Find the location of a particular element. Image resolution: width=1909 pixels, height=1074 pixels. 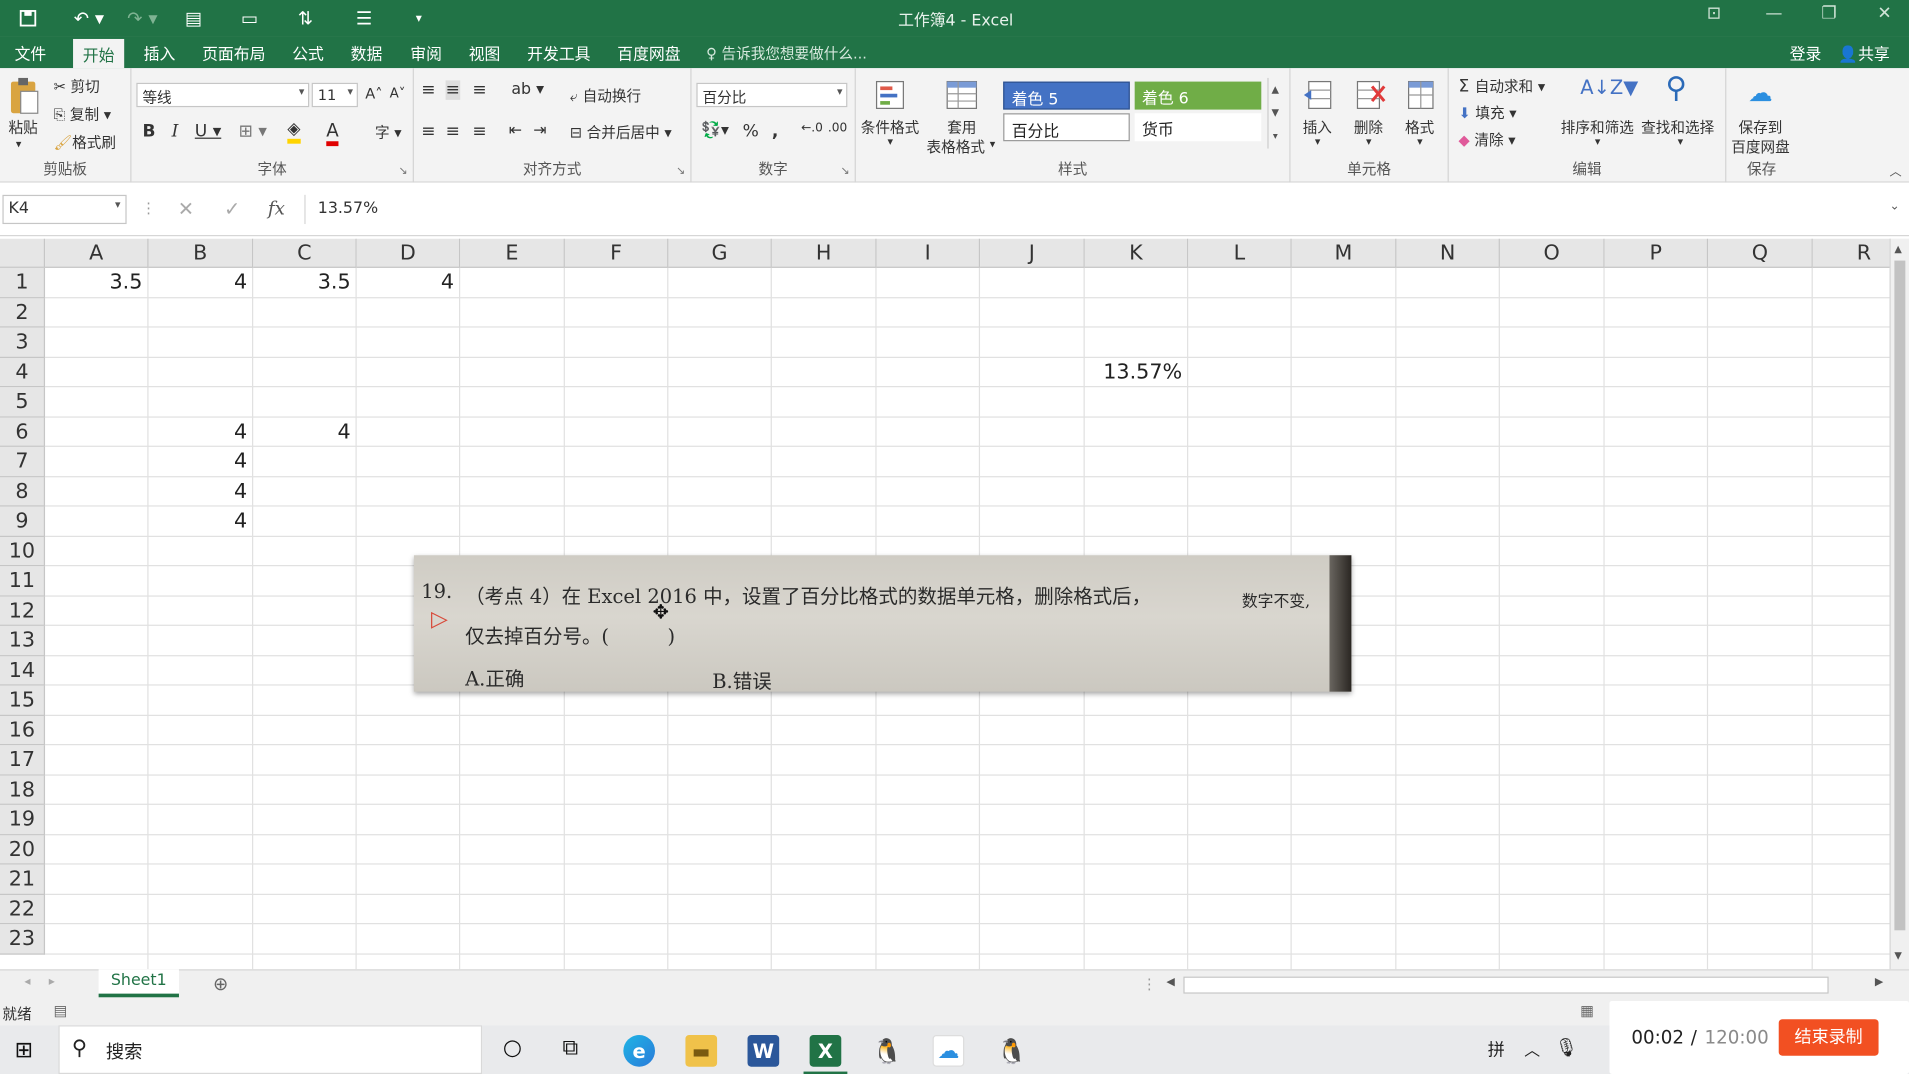

column-header-j: J is located at coordinates (1032, 253).